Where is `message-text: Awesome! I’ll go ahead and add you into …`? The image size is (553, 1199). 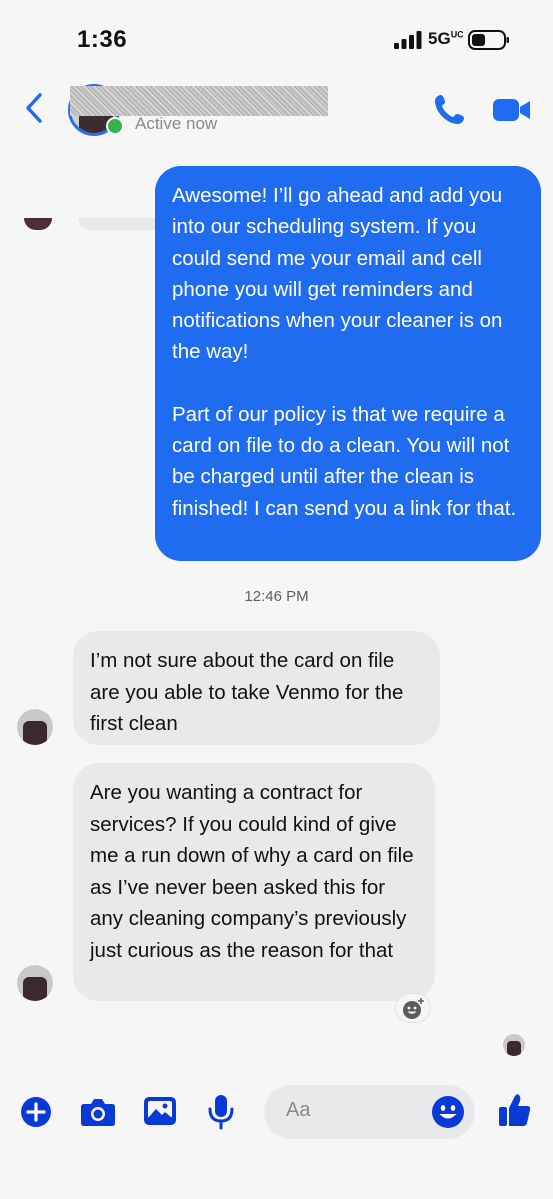 message-text: Awesome! I’ll go ahead and add you into … is located at coordinates (337, 274).